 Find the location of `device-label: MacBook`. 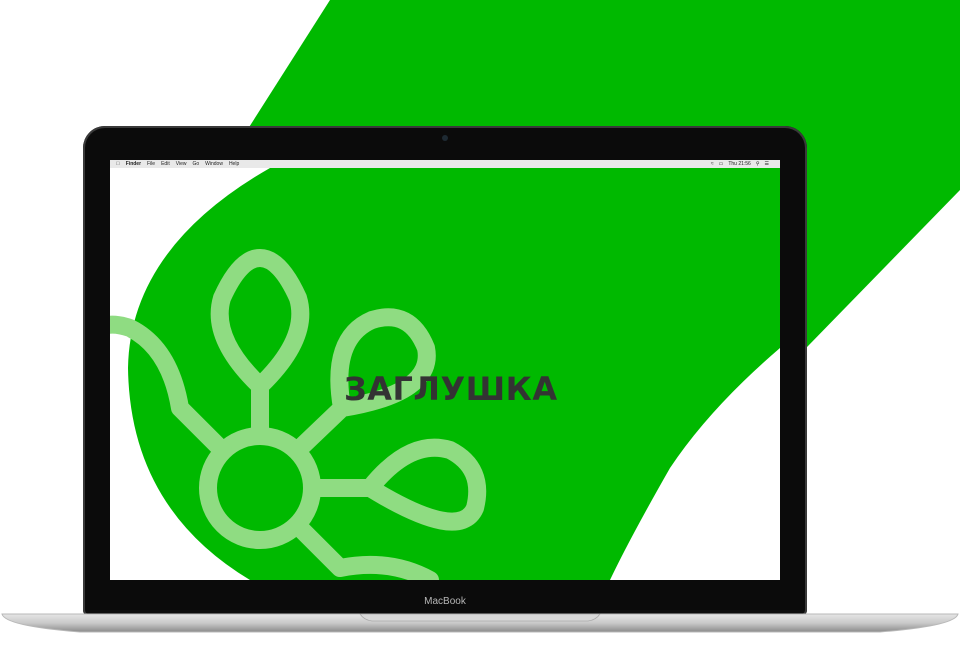

device-label: MacBook is located at coordinates (445, 601).